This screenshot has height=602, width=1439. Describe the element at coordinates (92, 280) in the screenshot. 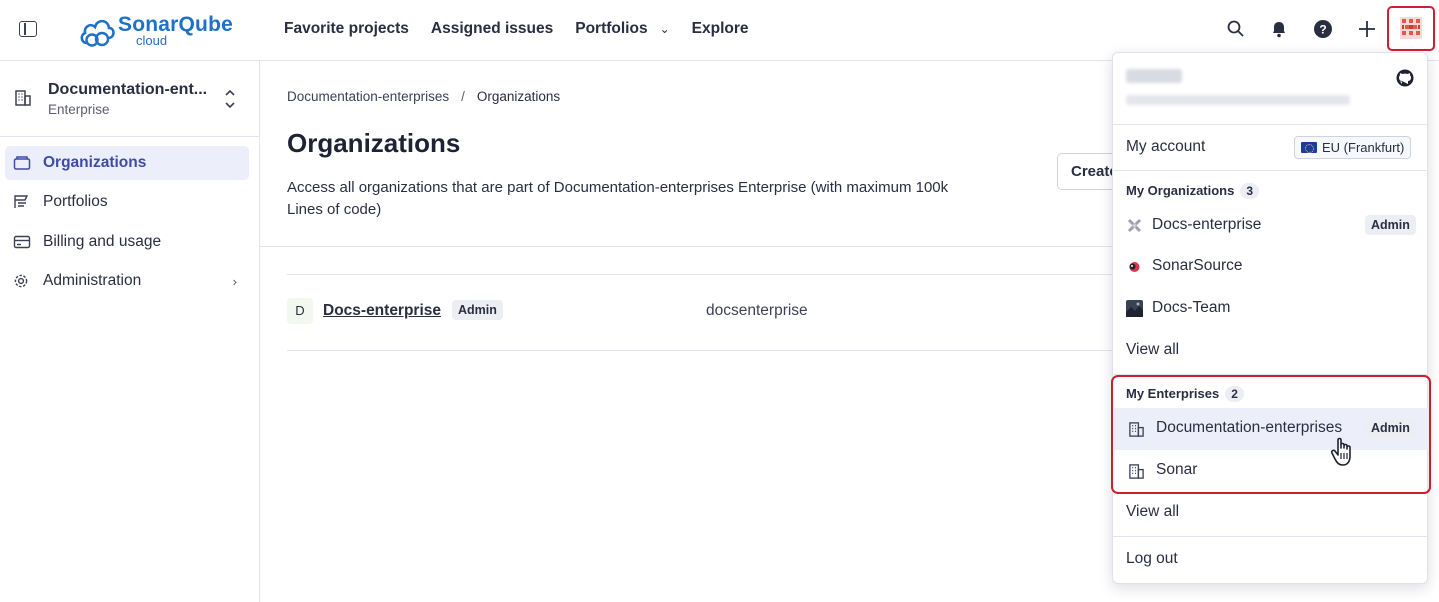

I see `sidebar-item-label: Administration` at that location.